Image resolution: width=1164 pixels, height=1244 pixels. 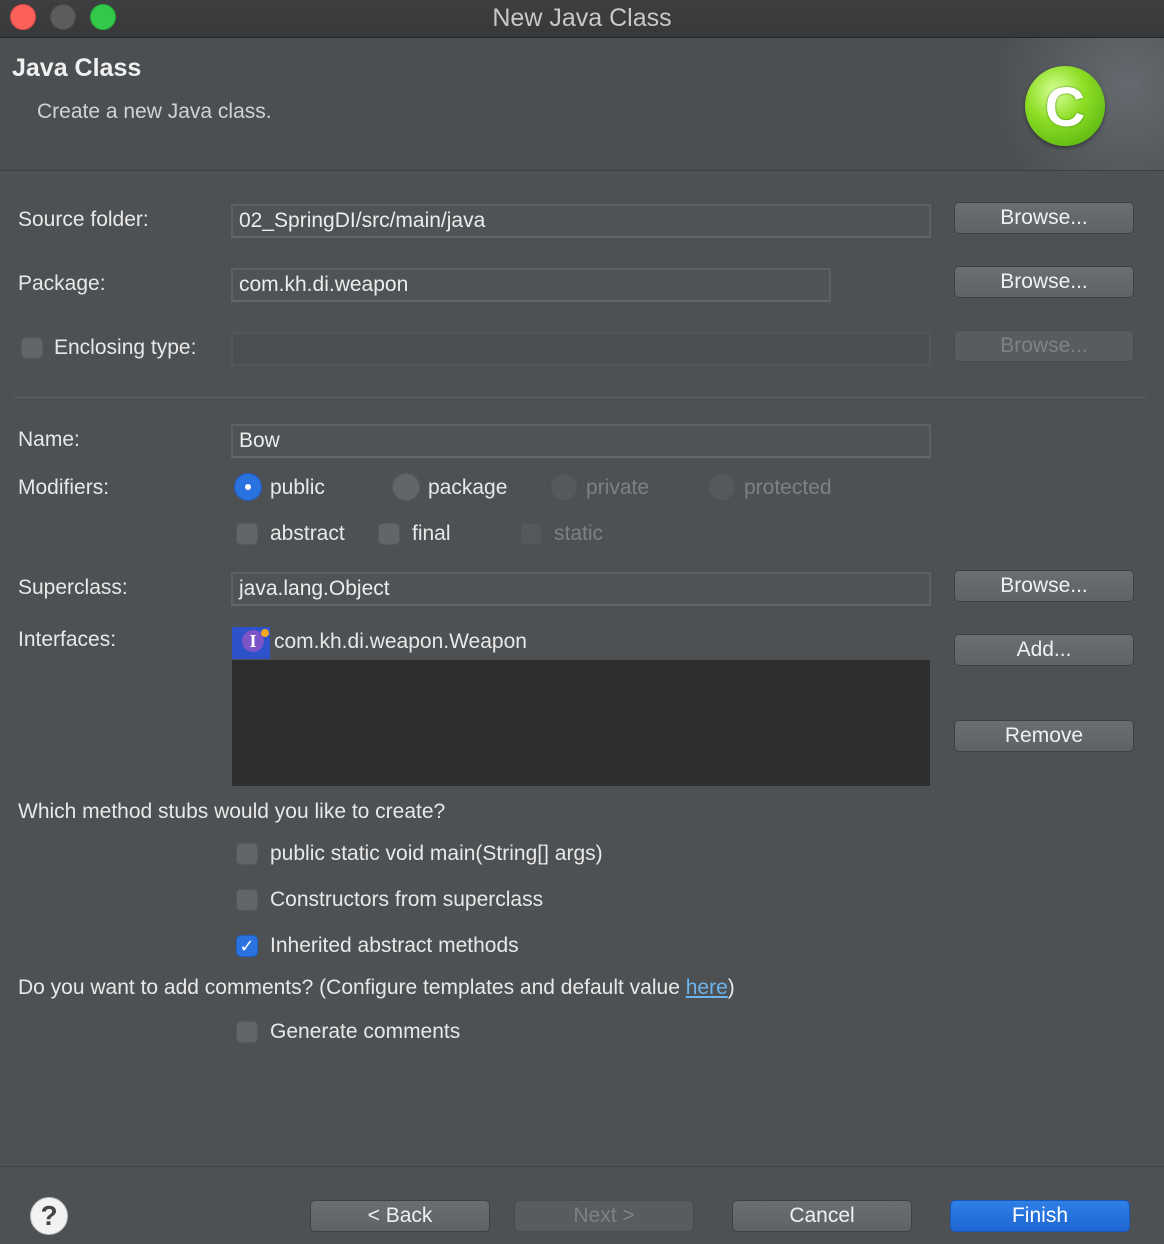 I want to click on source-folder-label: Source folder:, so click(x=83, y=219).